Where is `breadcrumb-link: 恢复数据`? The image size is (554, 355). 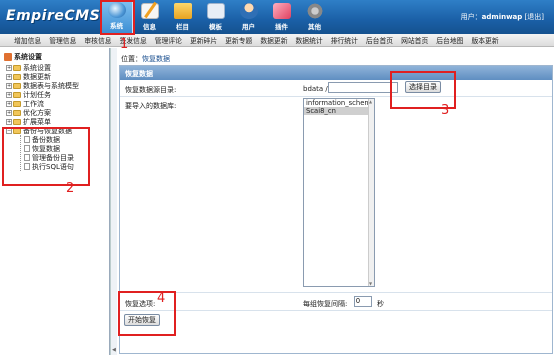
breadcrumb-link: 恢复数据 is located at coordinates (156, 59).